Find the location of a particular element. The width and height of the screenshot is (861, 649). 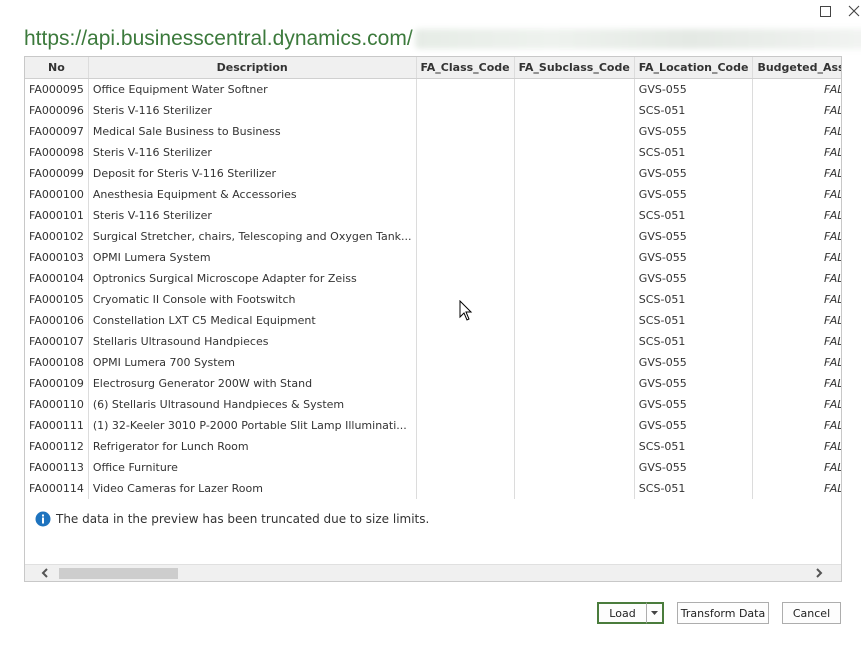

table-row: FA000113Office FurnitureGVS-055FALSEACQ is located at coordinates (433, 467).